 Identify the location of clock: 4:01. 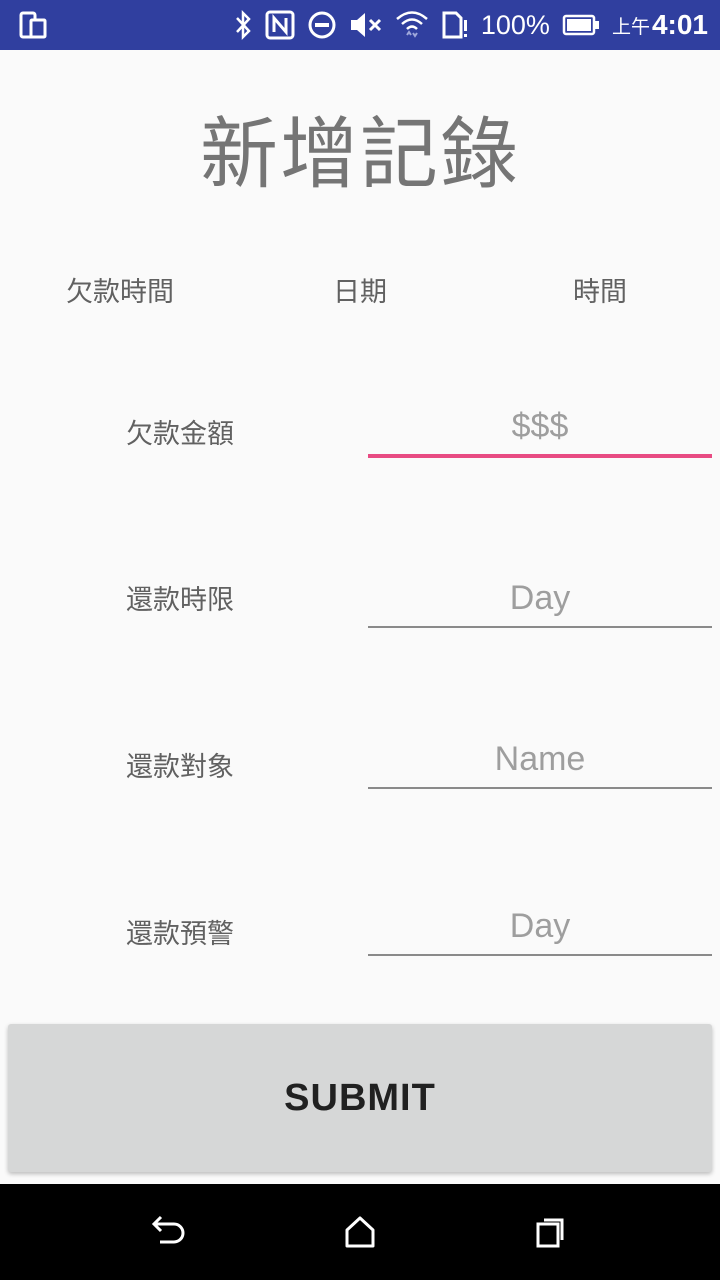
(679, 24).